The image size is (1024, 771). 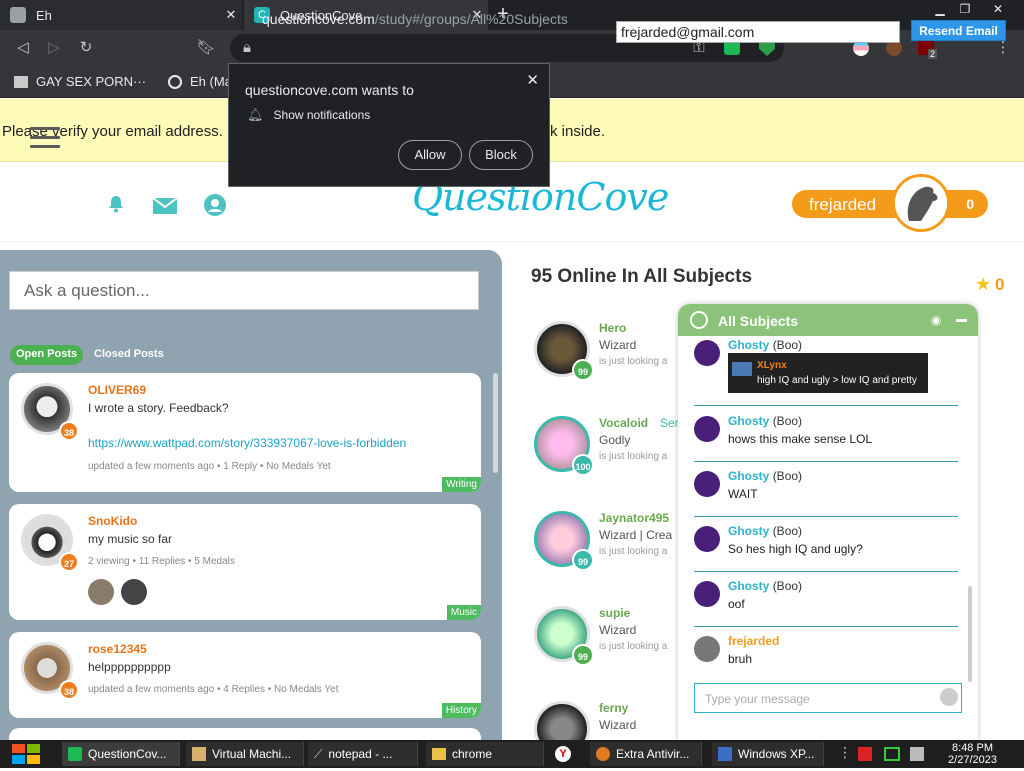 What do you see at coordinates (247, 48) in the screenshot?
I see `lock-icon: 🔒︎` at bounding box center [247, 48].